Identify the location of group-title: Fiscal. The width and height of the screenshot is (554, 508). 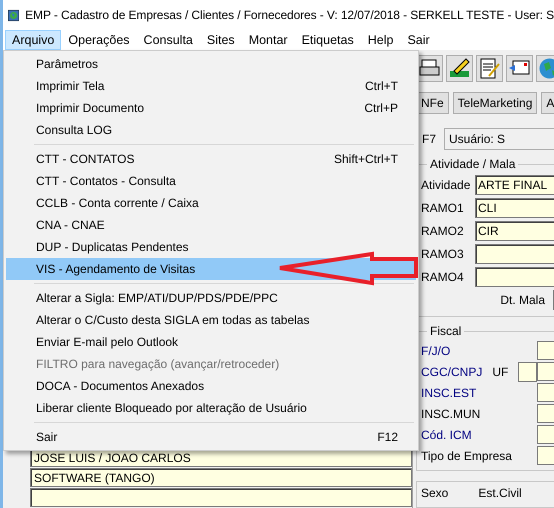
(445, 331).